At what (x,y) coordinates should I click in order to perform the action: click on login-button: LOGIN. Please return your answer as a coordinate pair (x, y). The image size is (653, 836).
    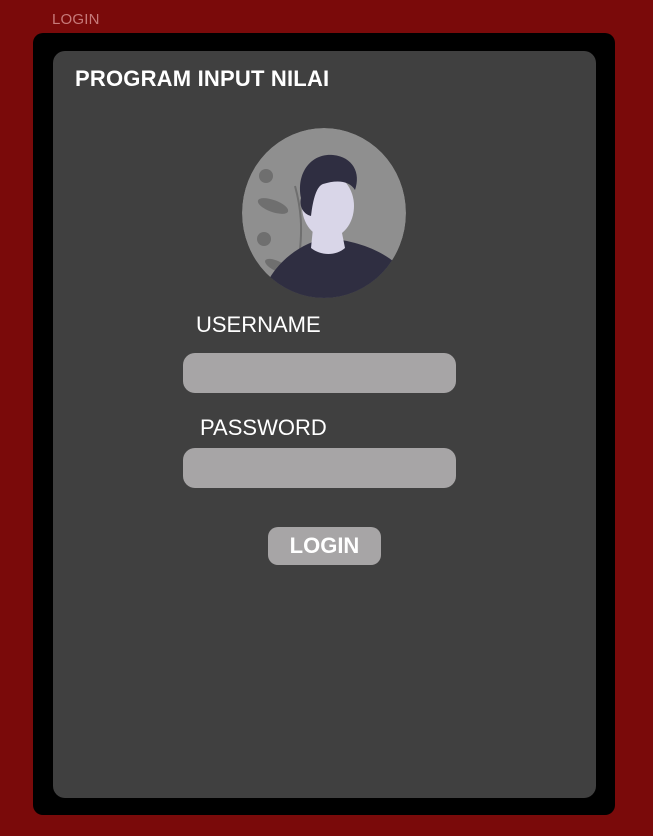
    Looking at the image, I should click on (324, 546).